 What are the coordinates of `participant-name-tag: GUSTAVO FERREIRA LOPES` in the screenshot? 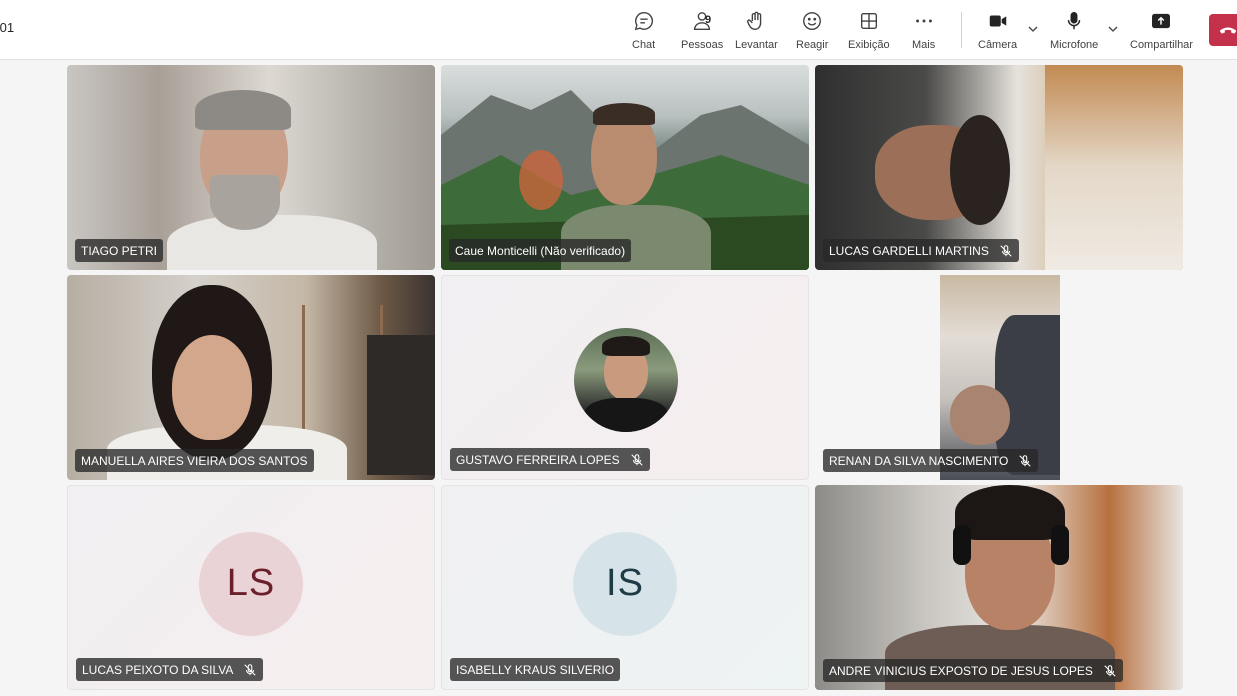 It's located at (550, 459).